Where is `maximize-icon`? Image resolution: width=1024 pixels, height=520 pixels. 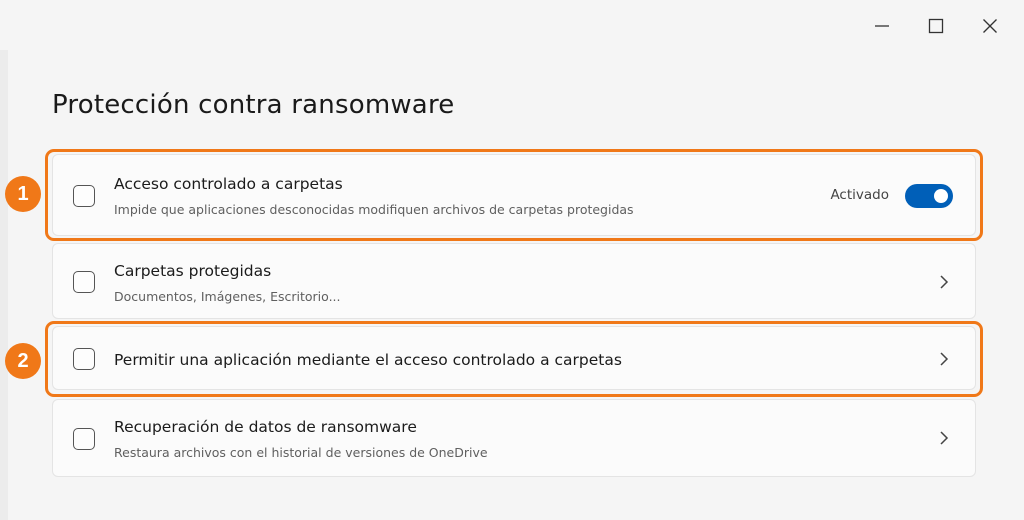
maximize-icon is located at coordinates (936, 26).